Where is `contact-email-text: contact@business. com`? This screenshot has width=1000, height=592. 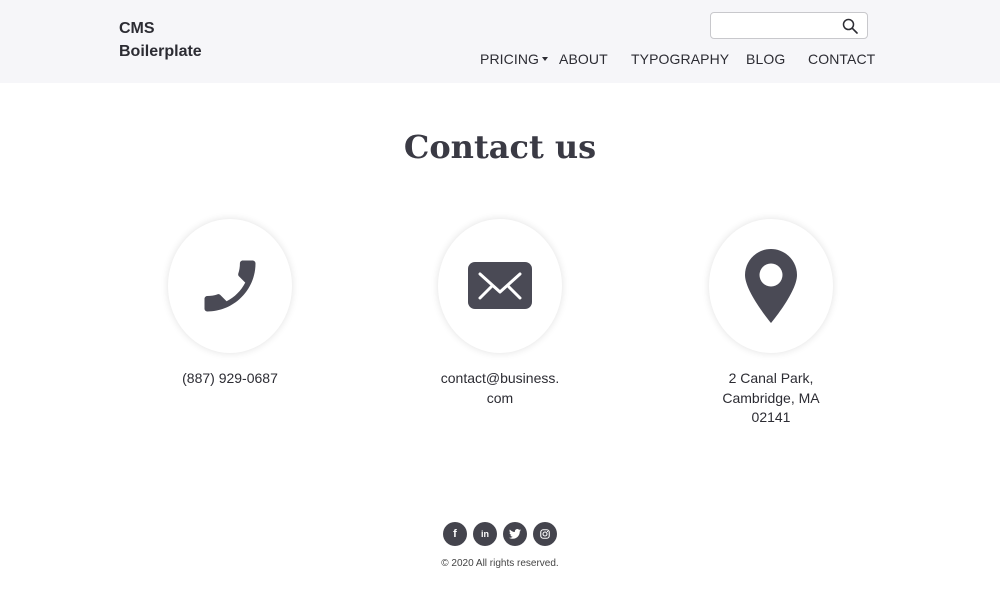 contact-email-text: contact@business. com is located at coordinates (500, 388).